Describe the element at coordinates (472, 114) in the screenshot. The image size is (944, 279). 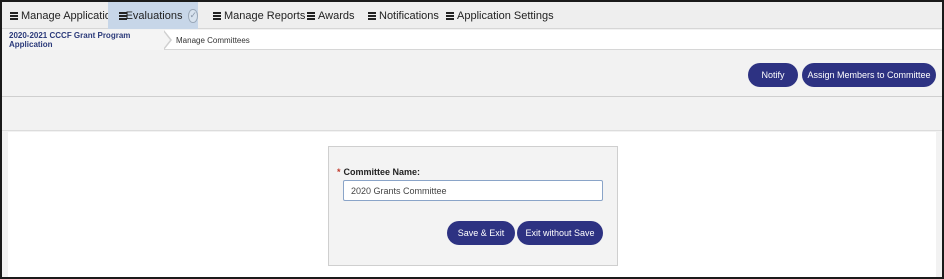
I see `toolbar-band` at that location.